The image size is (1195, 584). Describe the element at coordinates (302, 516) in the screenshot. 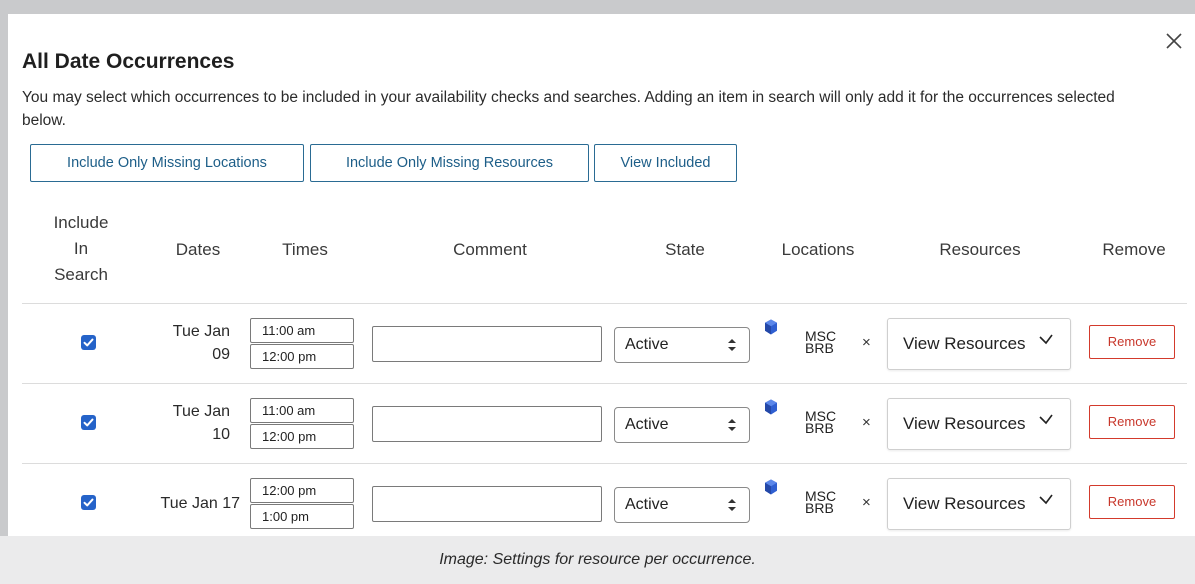

I see `end-time-field: 1:00 pm` at that location.